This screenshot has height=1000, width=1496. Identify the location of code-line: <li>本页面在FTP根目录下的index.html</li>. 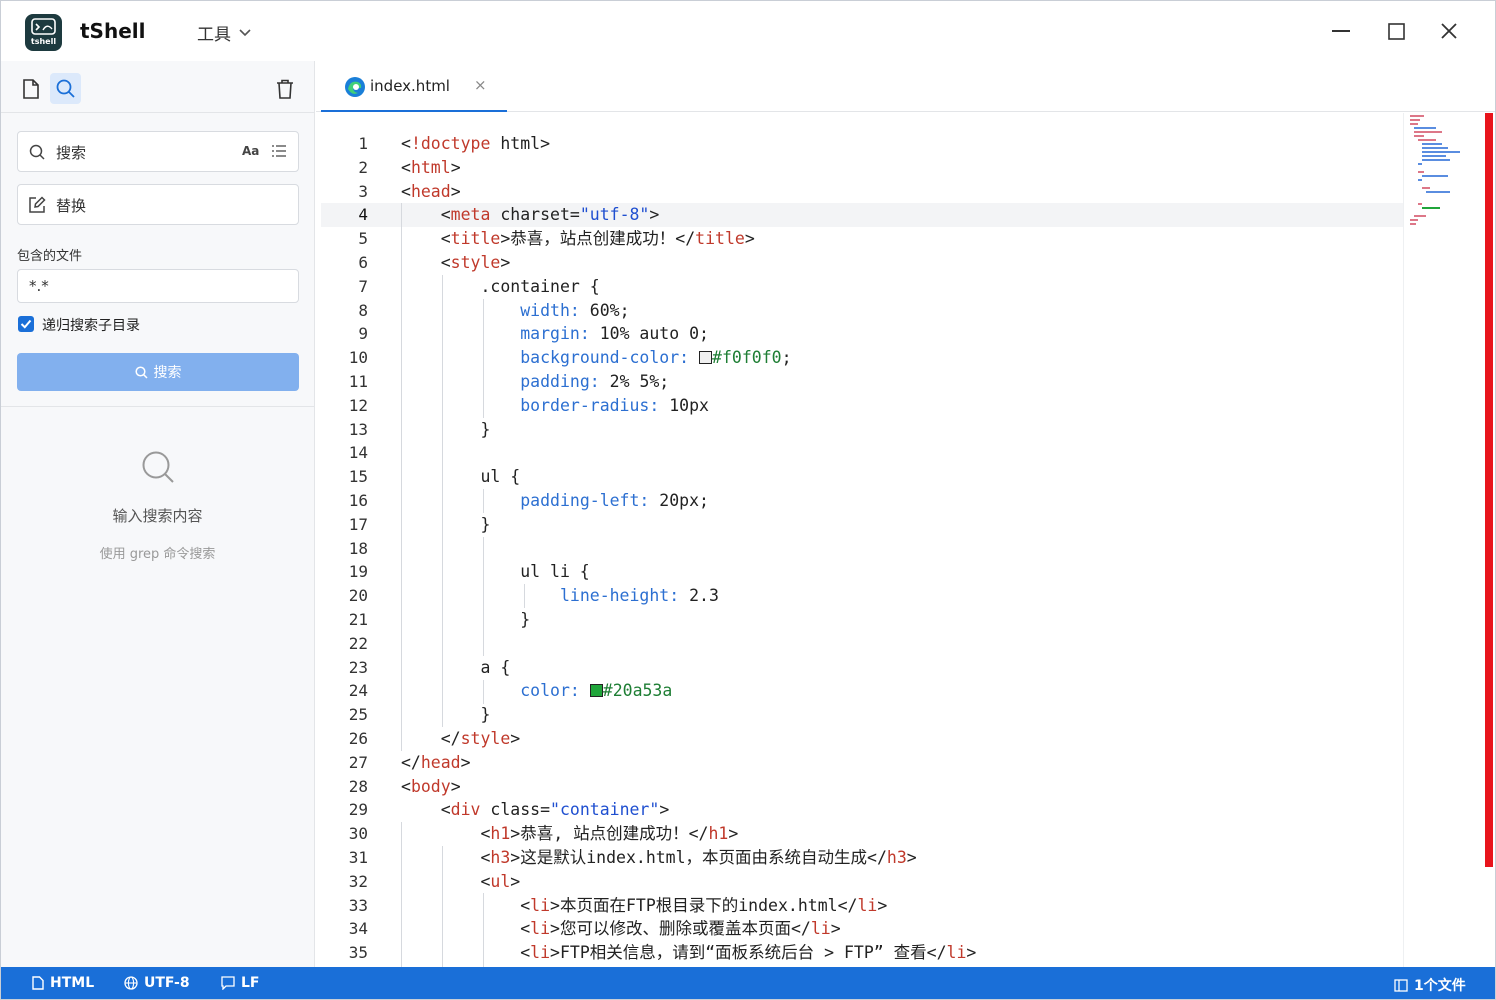
(688, 906).